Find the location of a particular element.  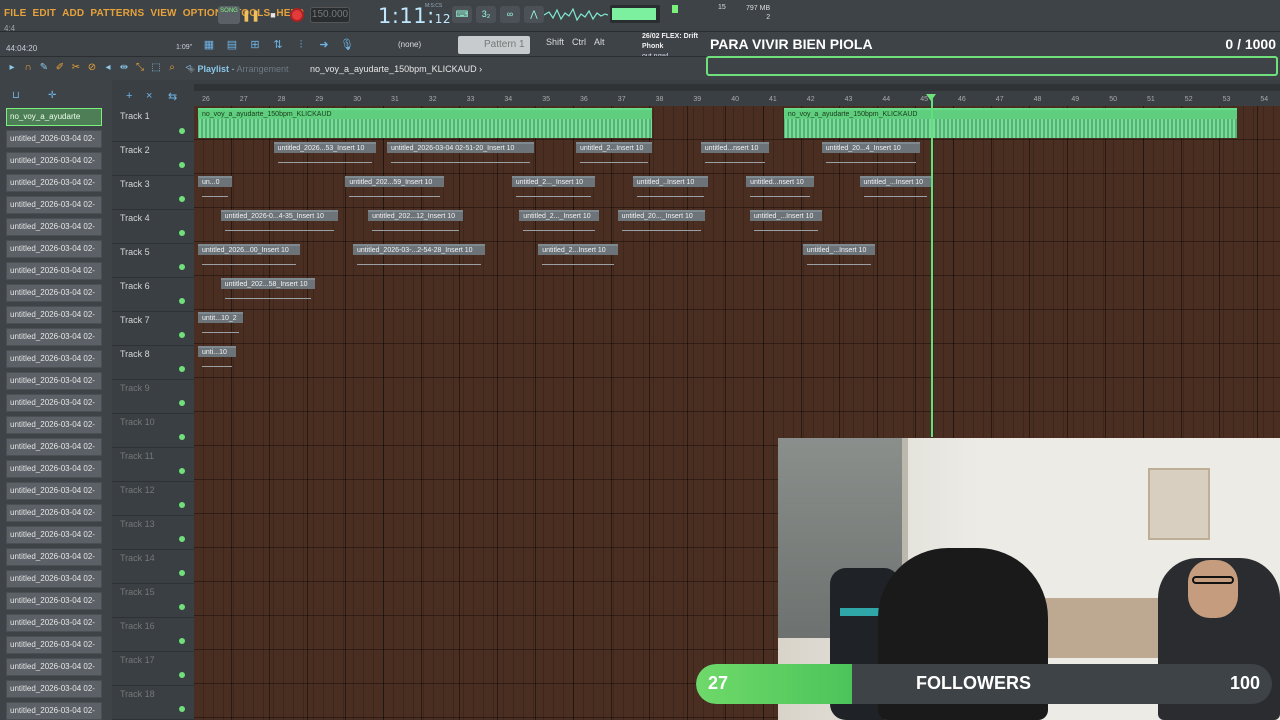

track-header: Track 1 is located at coordinates (153, 125).